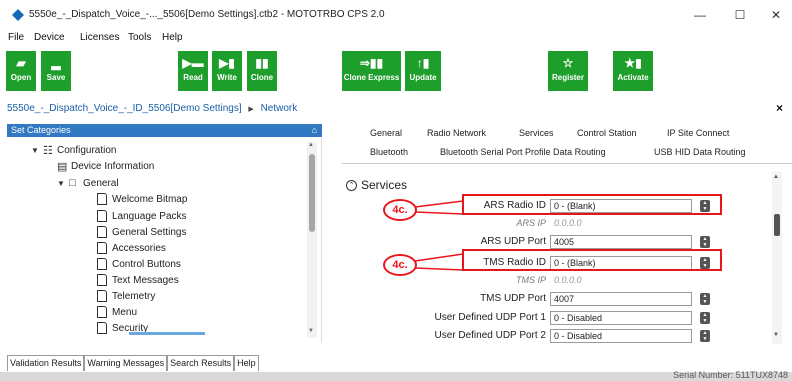 The width and height of the screenshot is (792, 381). Describe the element at coordinates (400, 265) in the screenshot. I see `callout-label-2: 4c.` at that location.